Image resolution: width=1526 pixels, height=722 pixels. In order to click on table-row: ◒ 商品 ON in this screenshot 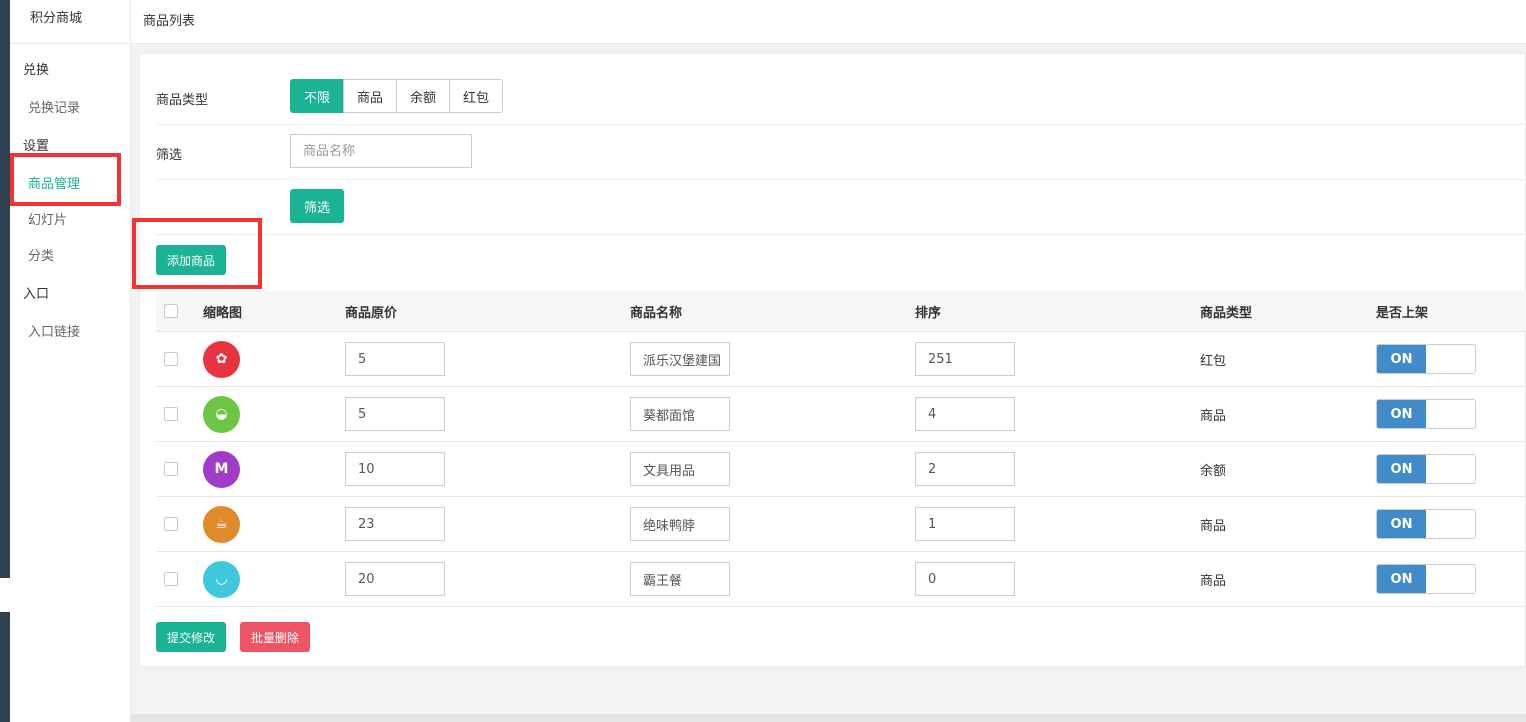, I will do `click(841, 414)`.